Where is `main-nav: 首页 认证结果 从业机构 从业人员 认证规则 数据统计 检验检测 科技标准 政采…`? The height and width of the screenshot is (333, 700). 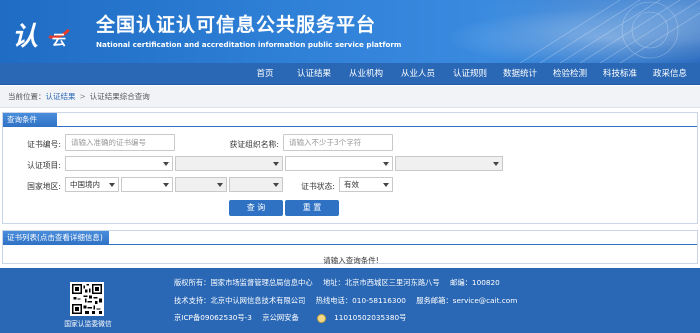
main-nav: 首页 认证结果 从业机构 从业人员 认证规则 数据统计 检验检测 科技标准 政采… is located at coordinates (350, 74).